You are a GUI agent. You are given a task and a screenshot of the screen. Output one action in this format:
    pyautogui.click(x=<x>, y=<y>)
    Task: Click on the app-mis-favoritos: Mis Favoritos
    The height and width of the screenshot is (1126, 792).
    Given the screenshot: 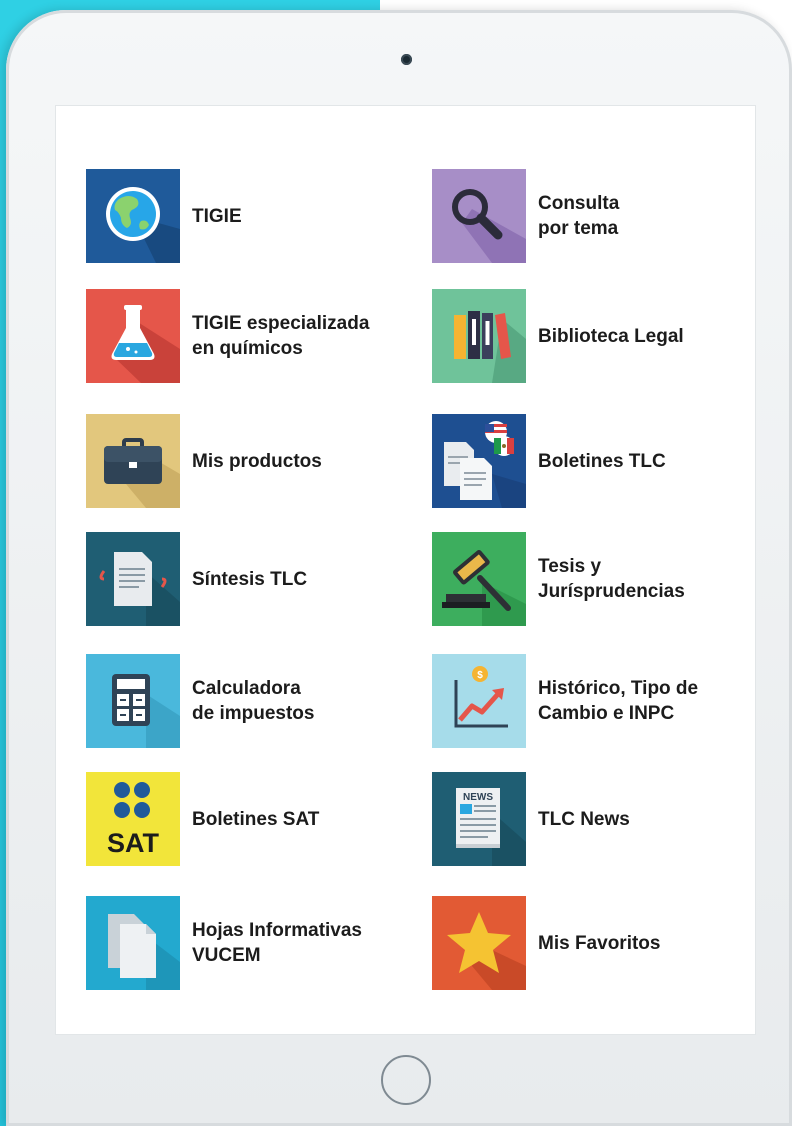 What is the action you would take?
    pyautogui.click(x=546, y=943)
    